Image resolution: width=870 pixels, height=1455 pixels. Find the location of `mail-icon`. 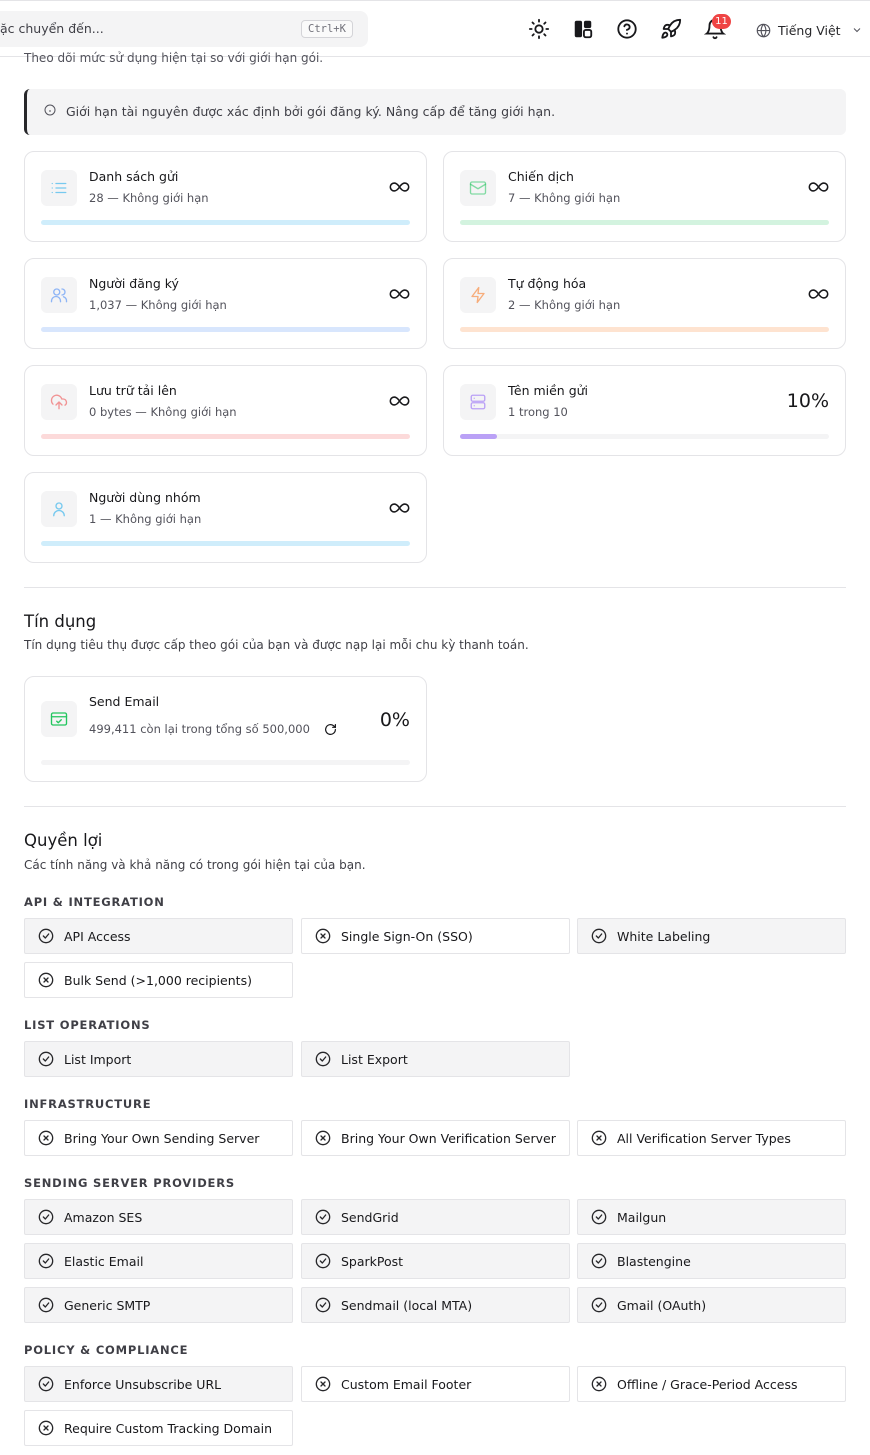

mail-icon is located at coordinates (478, 188).